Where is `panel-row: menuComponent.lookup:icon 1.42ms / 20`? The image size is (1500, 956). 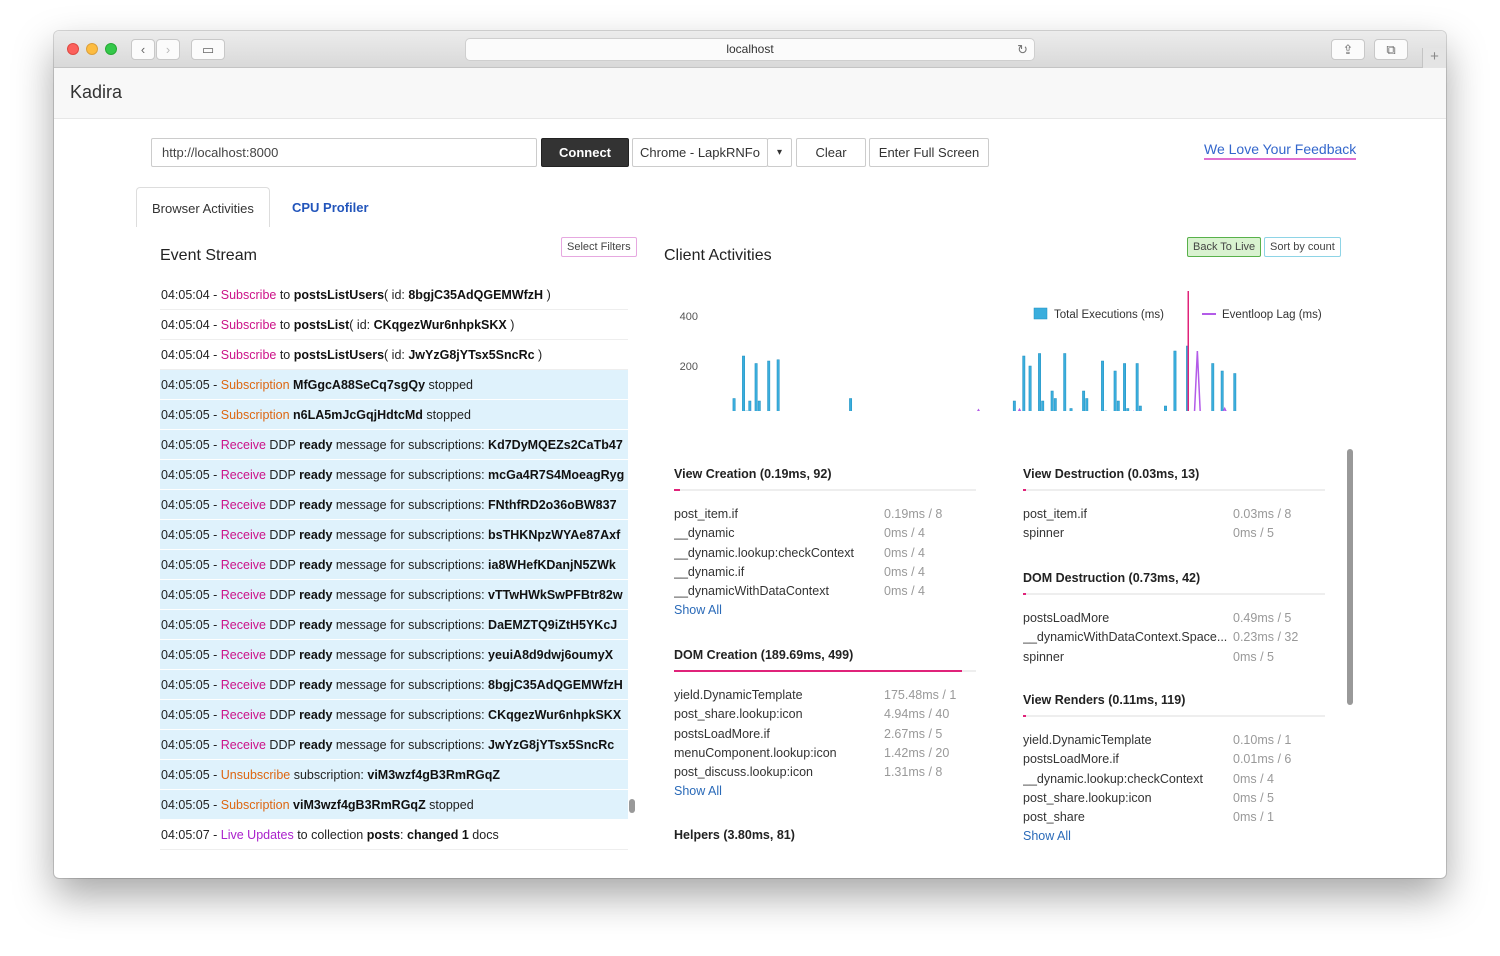 panel-row: menuComponent.lookup:icon 1.42ms / 20 is located at coordinates (825, 753).